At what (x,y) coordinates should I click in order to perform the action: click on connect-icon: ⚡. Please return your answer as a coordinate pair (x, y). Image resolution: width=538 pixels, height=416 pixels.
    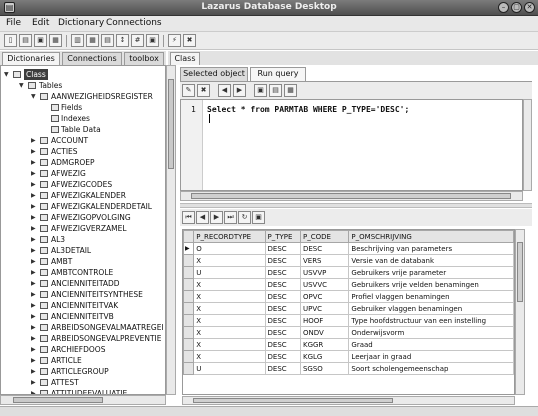
    Looking at the image, I should click on (174, 40).